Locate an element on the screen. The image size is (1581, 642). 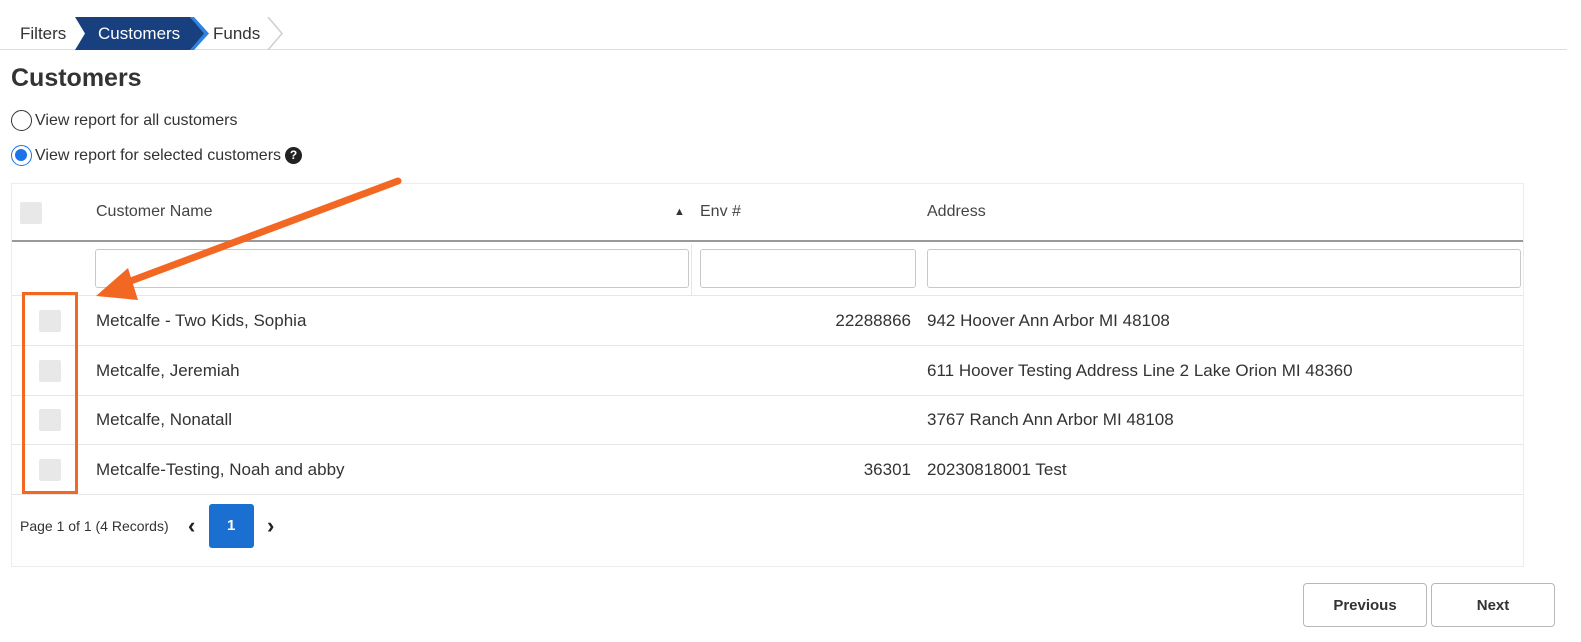
customer-name-cell: Metcalfe-Testing, Noah and abby is located at coordinates (220, 469).